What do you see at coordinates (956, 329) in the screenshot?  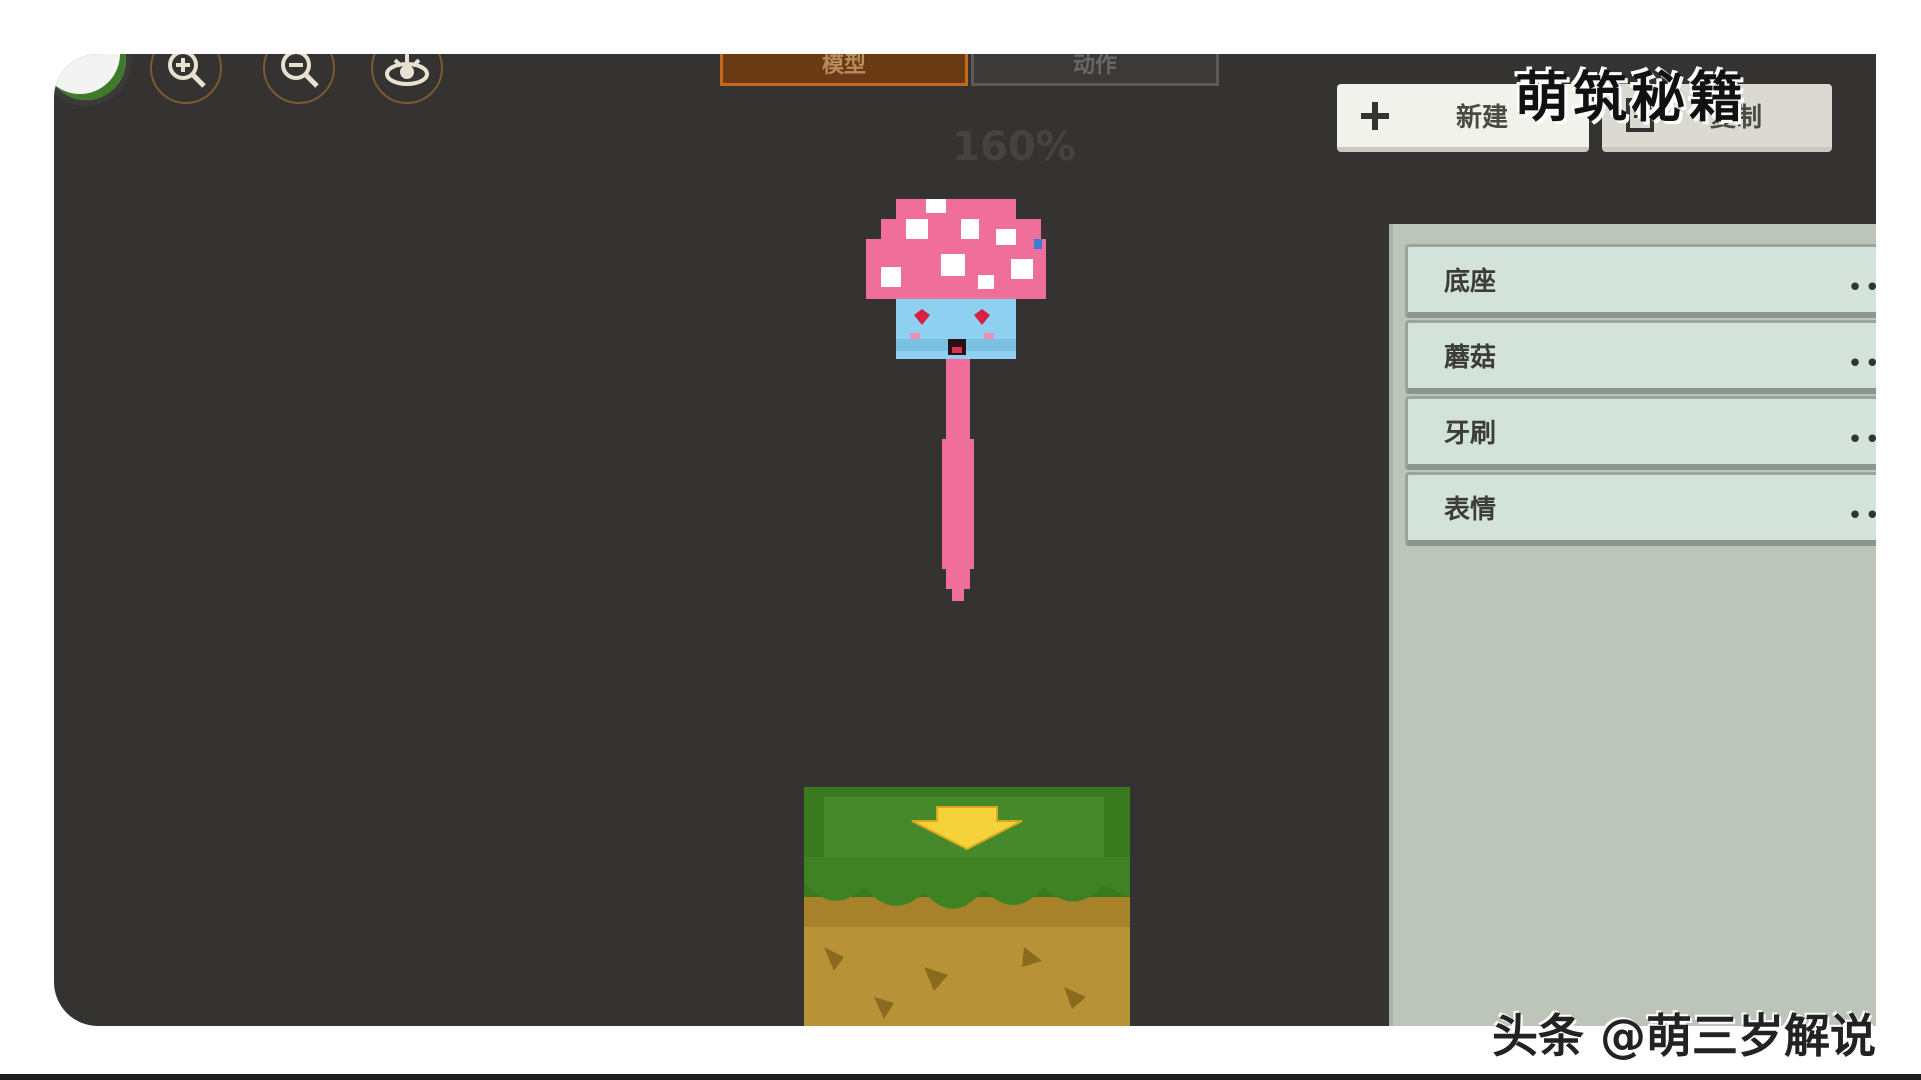 I see `mushroom-face` at bounding box center [956, 329].